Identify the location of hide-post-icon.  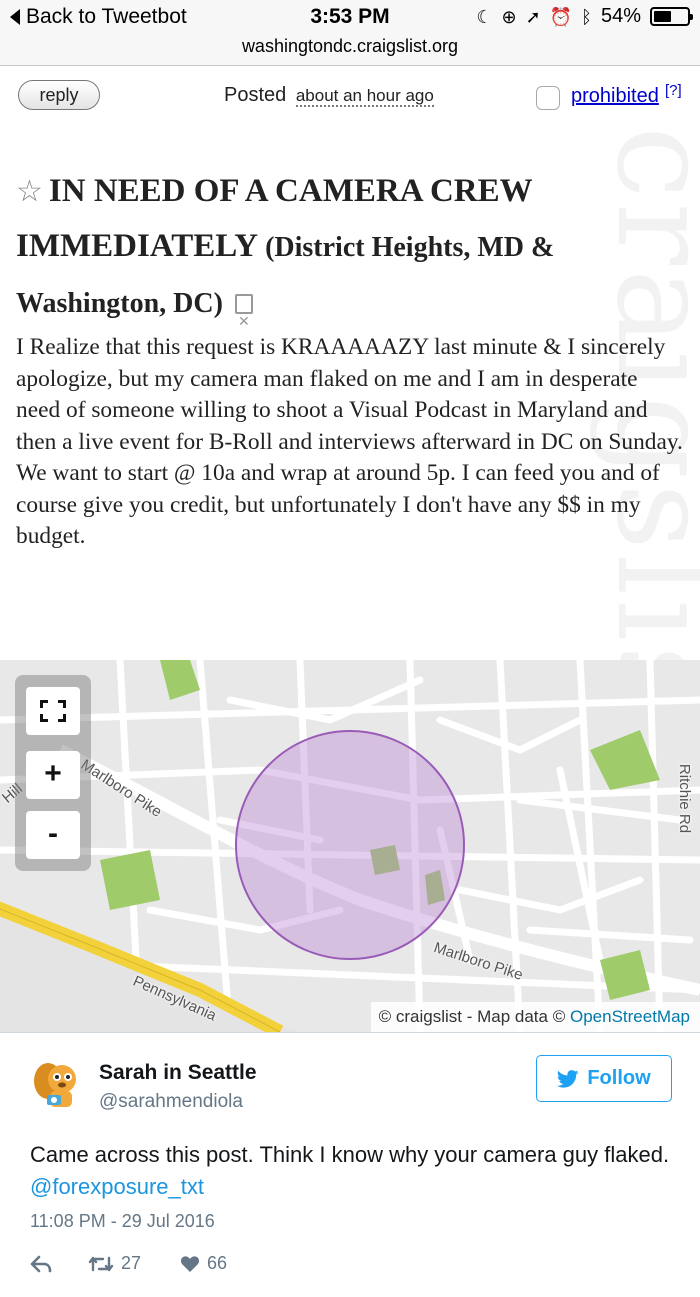
(243, 322).